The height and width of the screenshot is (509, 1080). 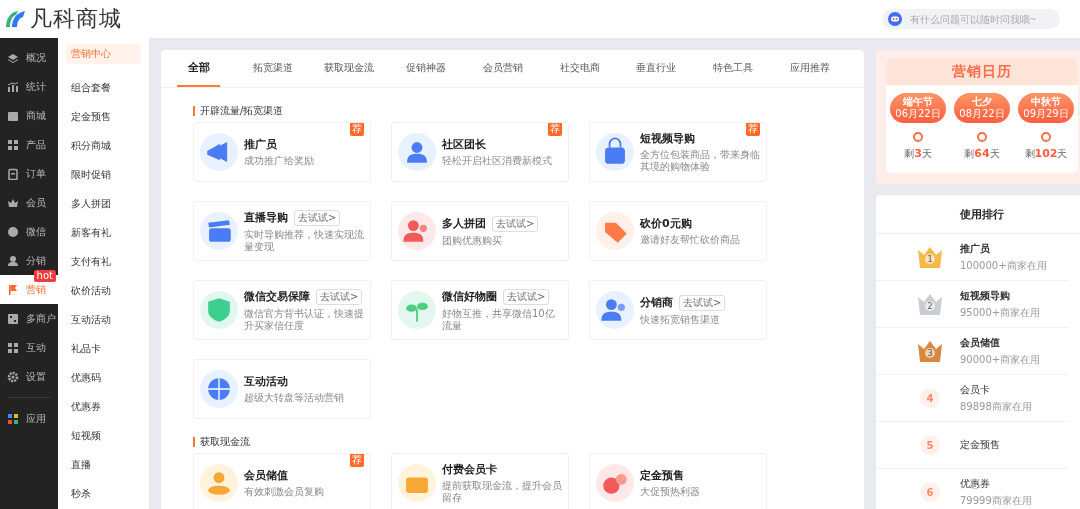 I want to click on shield-icon, so click(x=219, y=310).